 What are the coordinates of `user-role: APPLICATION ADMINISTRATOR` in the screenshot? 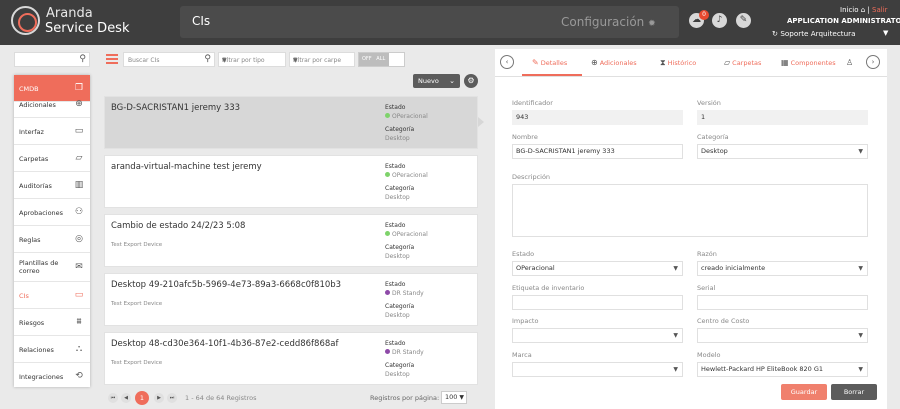 It's located at (843, 21).